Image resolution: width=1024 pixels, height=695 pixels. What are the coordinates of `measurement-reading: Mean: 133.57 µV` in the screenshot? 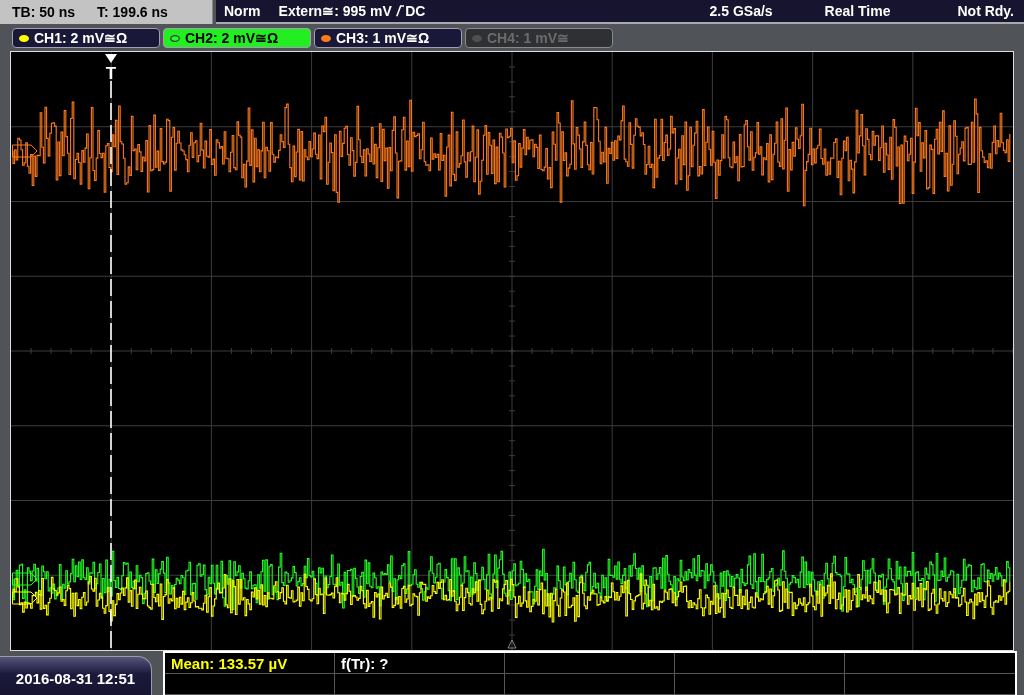 It's located at (229, 663).